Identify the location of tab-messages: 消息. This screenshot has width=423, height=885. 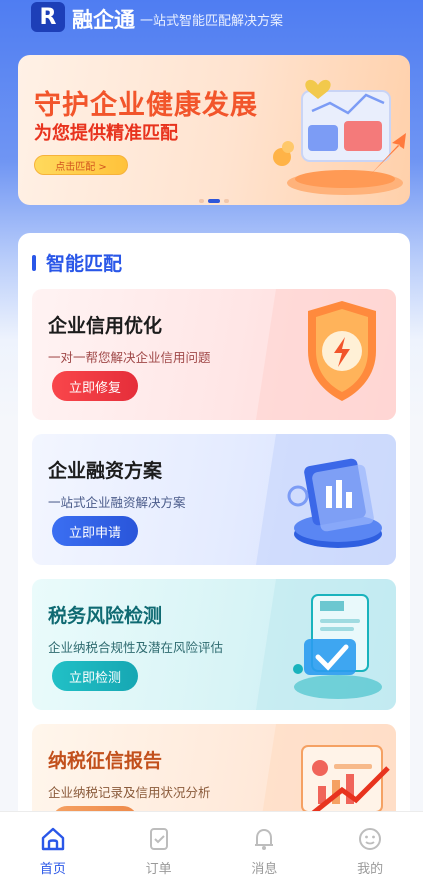
(265, 848).